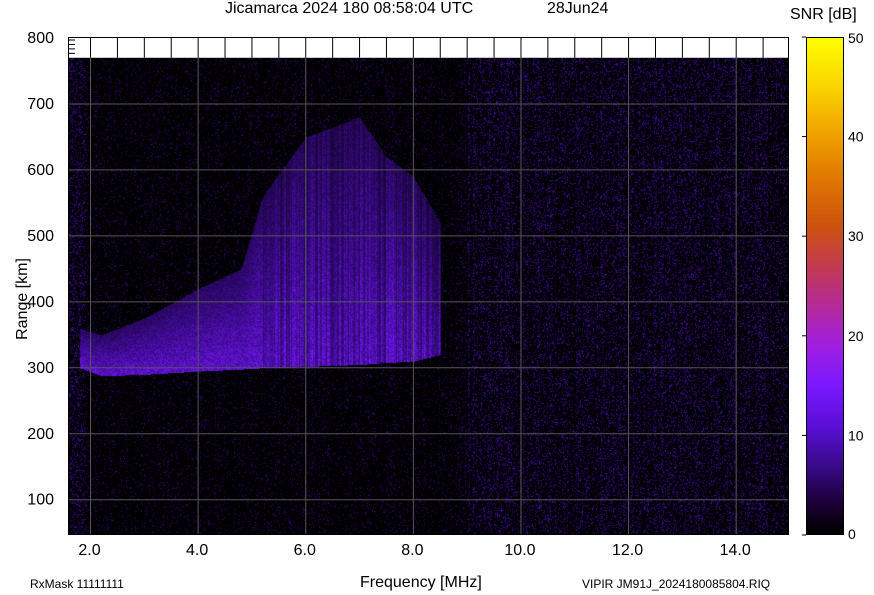  I want to click on y-tick-label-500: 500, so click(40, 236).